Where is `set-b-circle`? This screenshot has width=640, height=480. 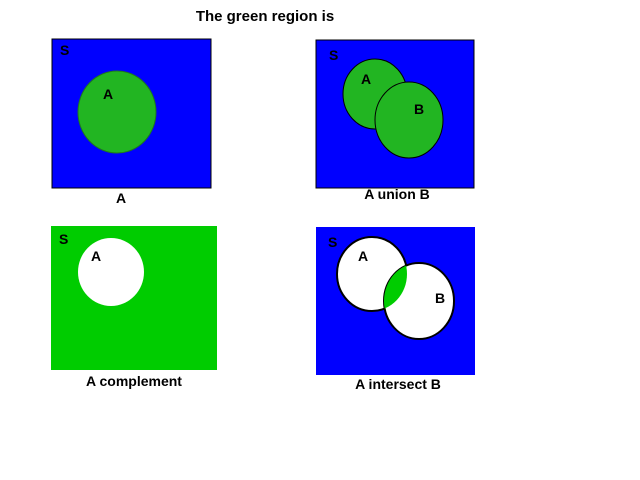
set-b-circle is located at coordinates (409, 120).